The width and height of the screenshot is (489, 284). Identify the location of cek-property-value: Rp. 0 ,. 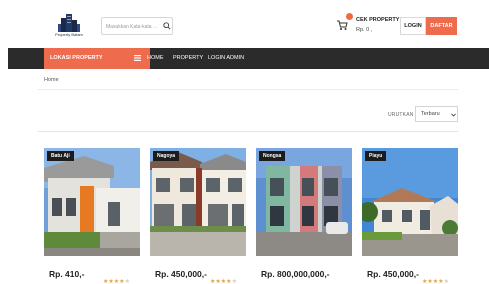
(364, 30).